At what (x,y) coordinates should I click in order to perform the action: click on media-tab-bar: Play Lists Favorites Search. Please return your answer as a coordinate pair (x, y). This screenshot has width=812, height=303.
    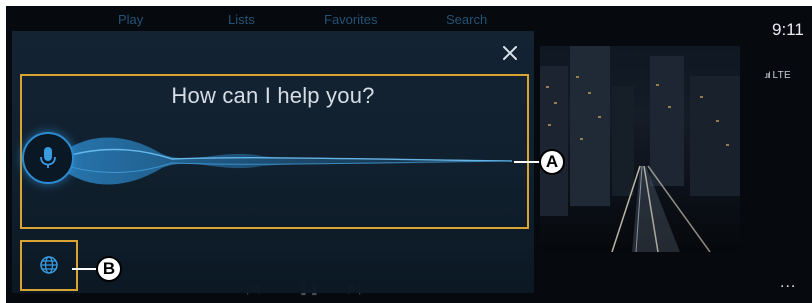
    Looking at the image, I should click on (271, 18).